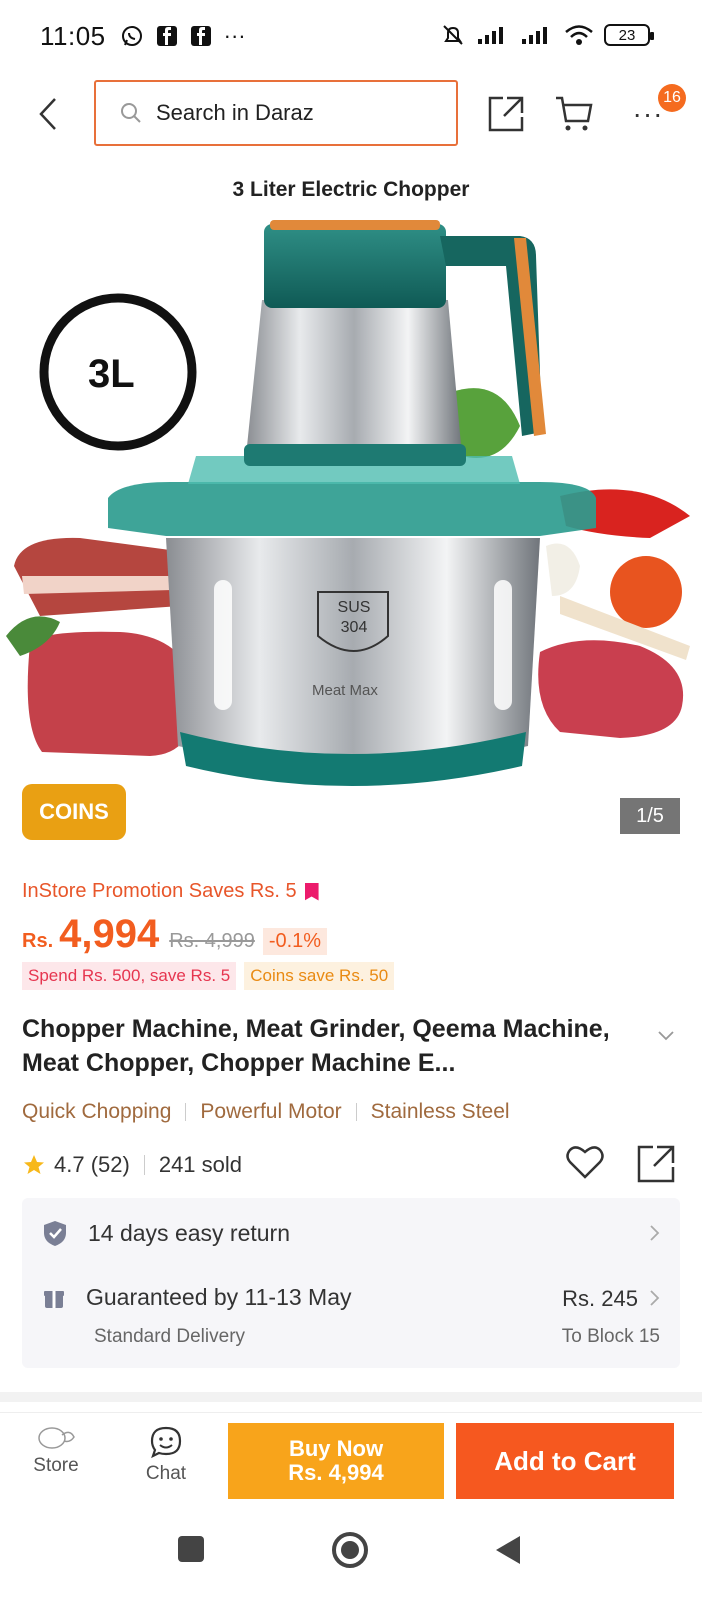 This screenshot has height=1600, width=702. I want to click on whatsapp-icon, so click(131, 36).